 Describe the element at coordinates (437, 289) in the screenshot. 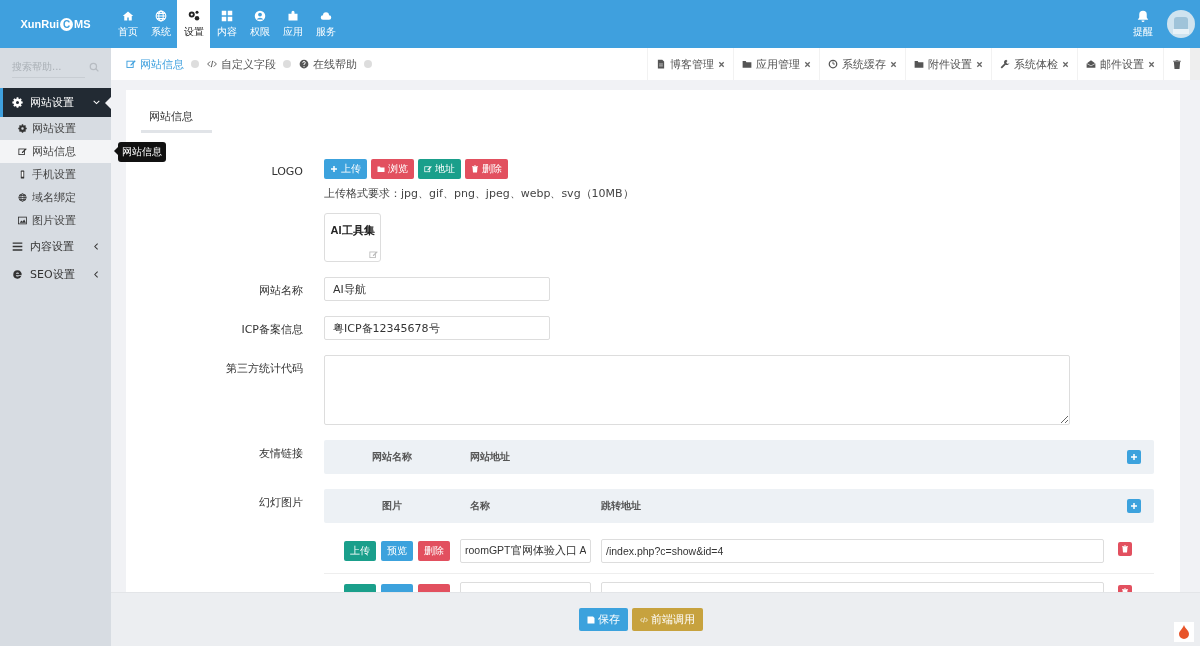

I see `input-field: AI导航` at that location.